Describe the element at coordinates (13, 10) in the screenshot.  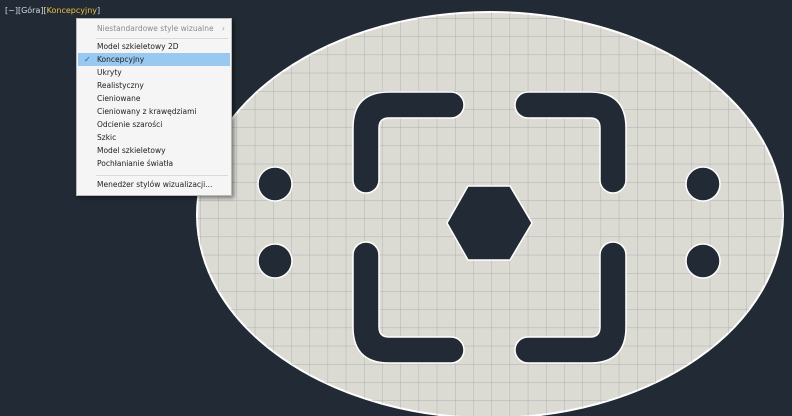
I see `viewport-controls-prefix: [−][` at that location.